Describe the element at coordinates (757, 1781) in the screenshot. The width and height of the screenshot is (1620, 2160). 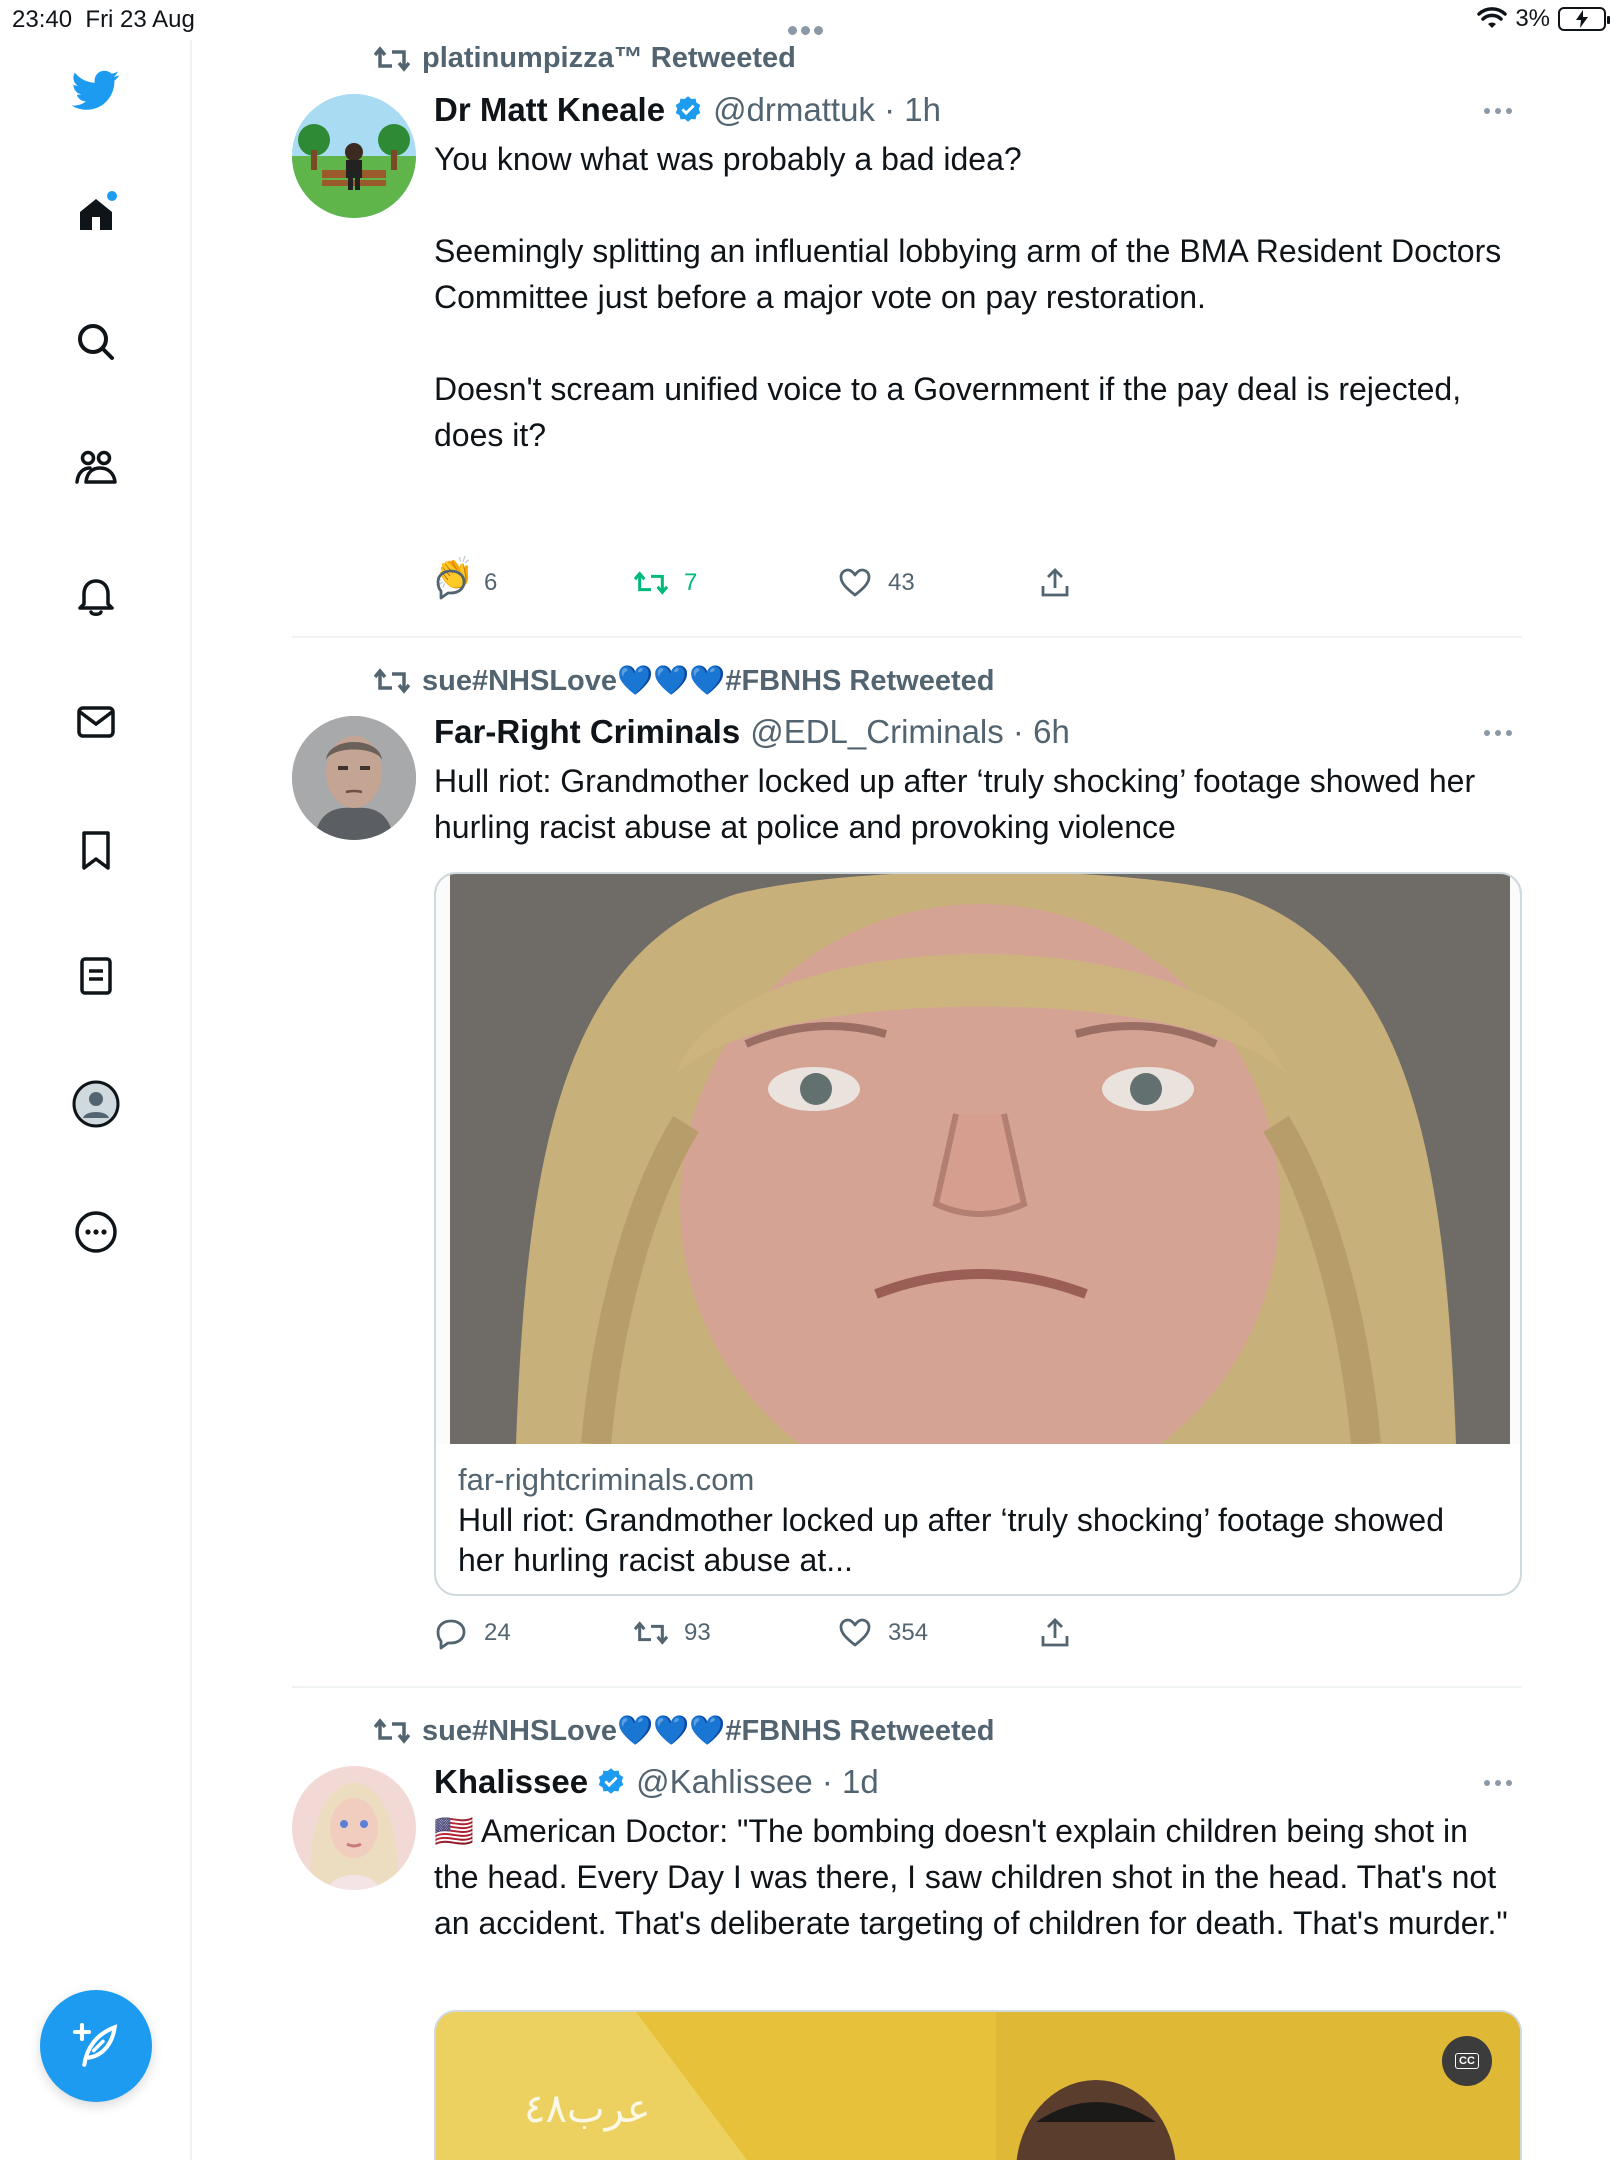
I see `handle-and-time: @Kahlissee · 1d` at that location.